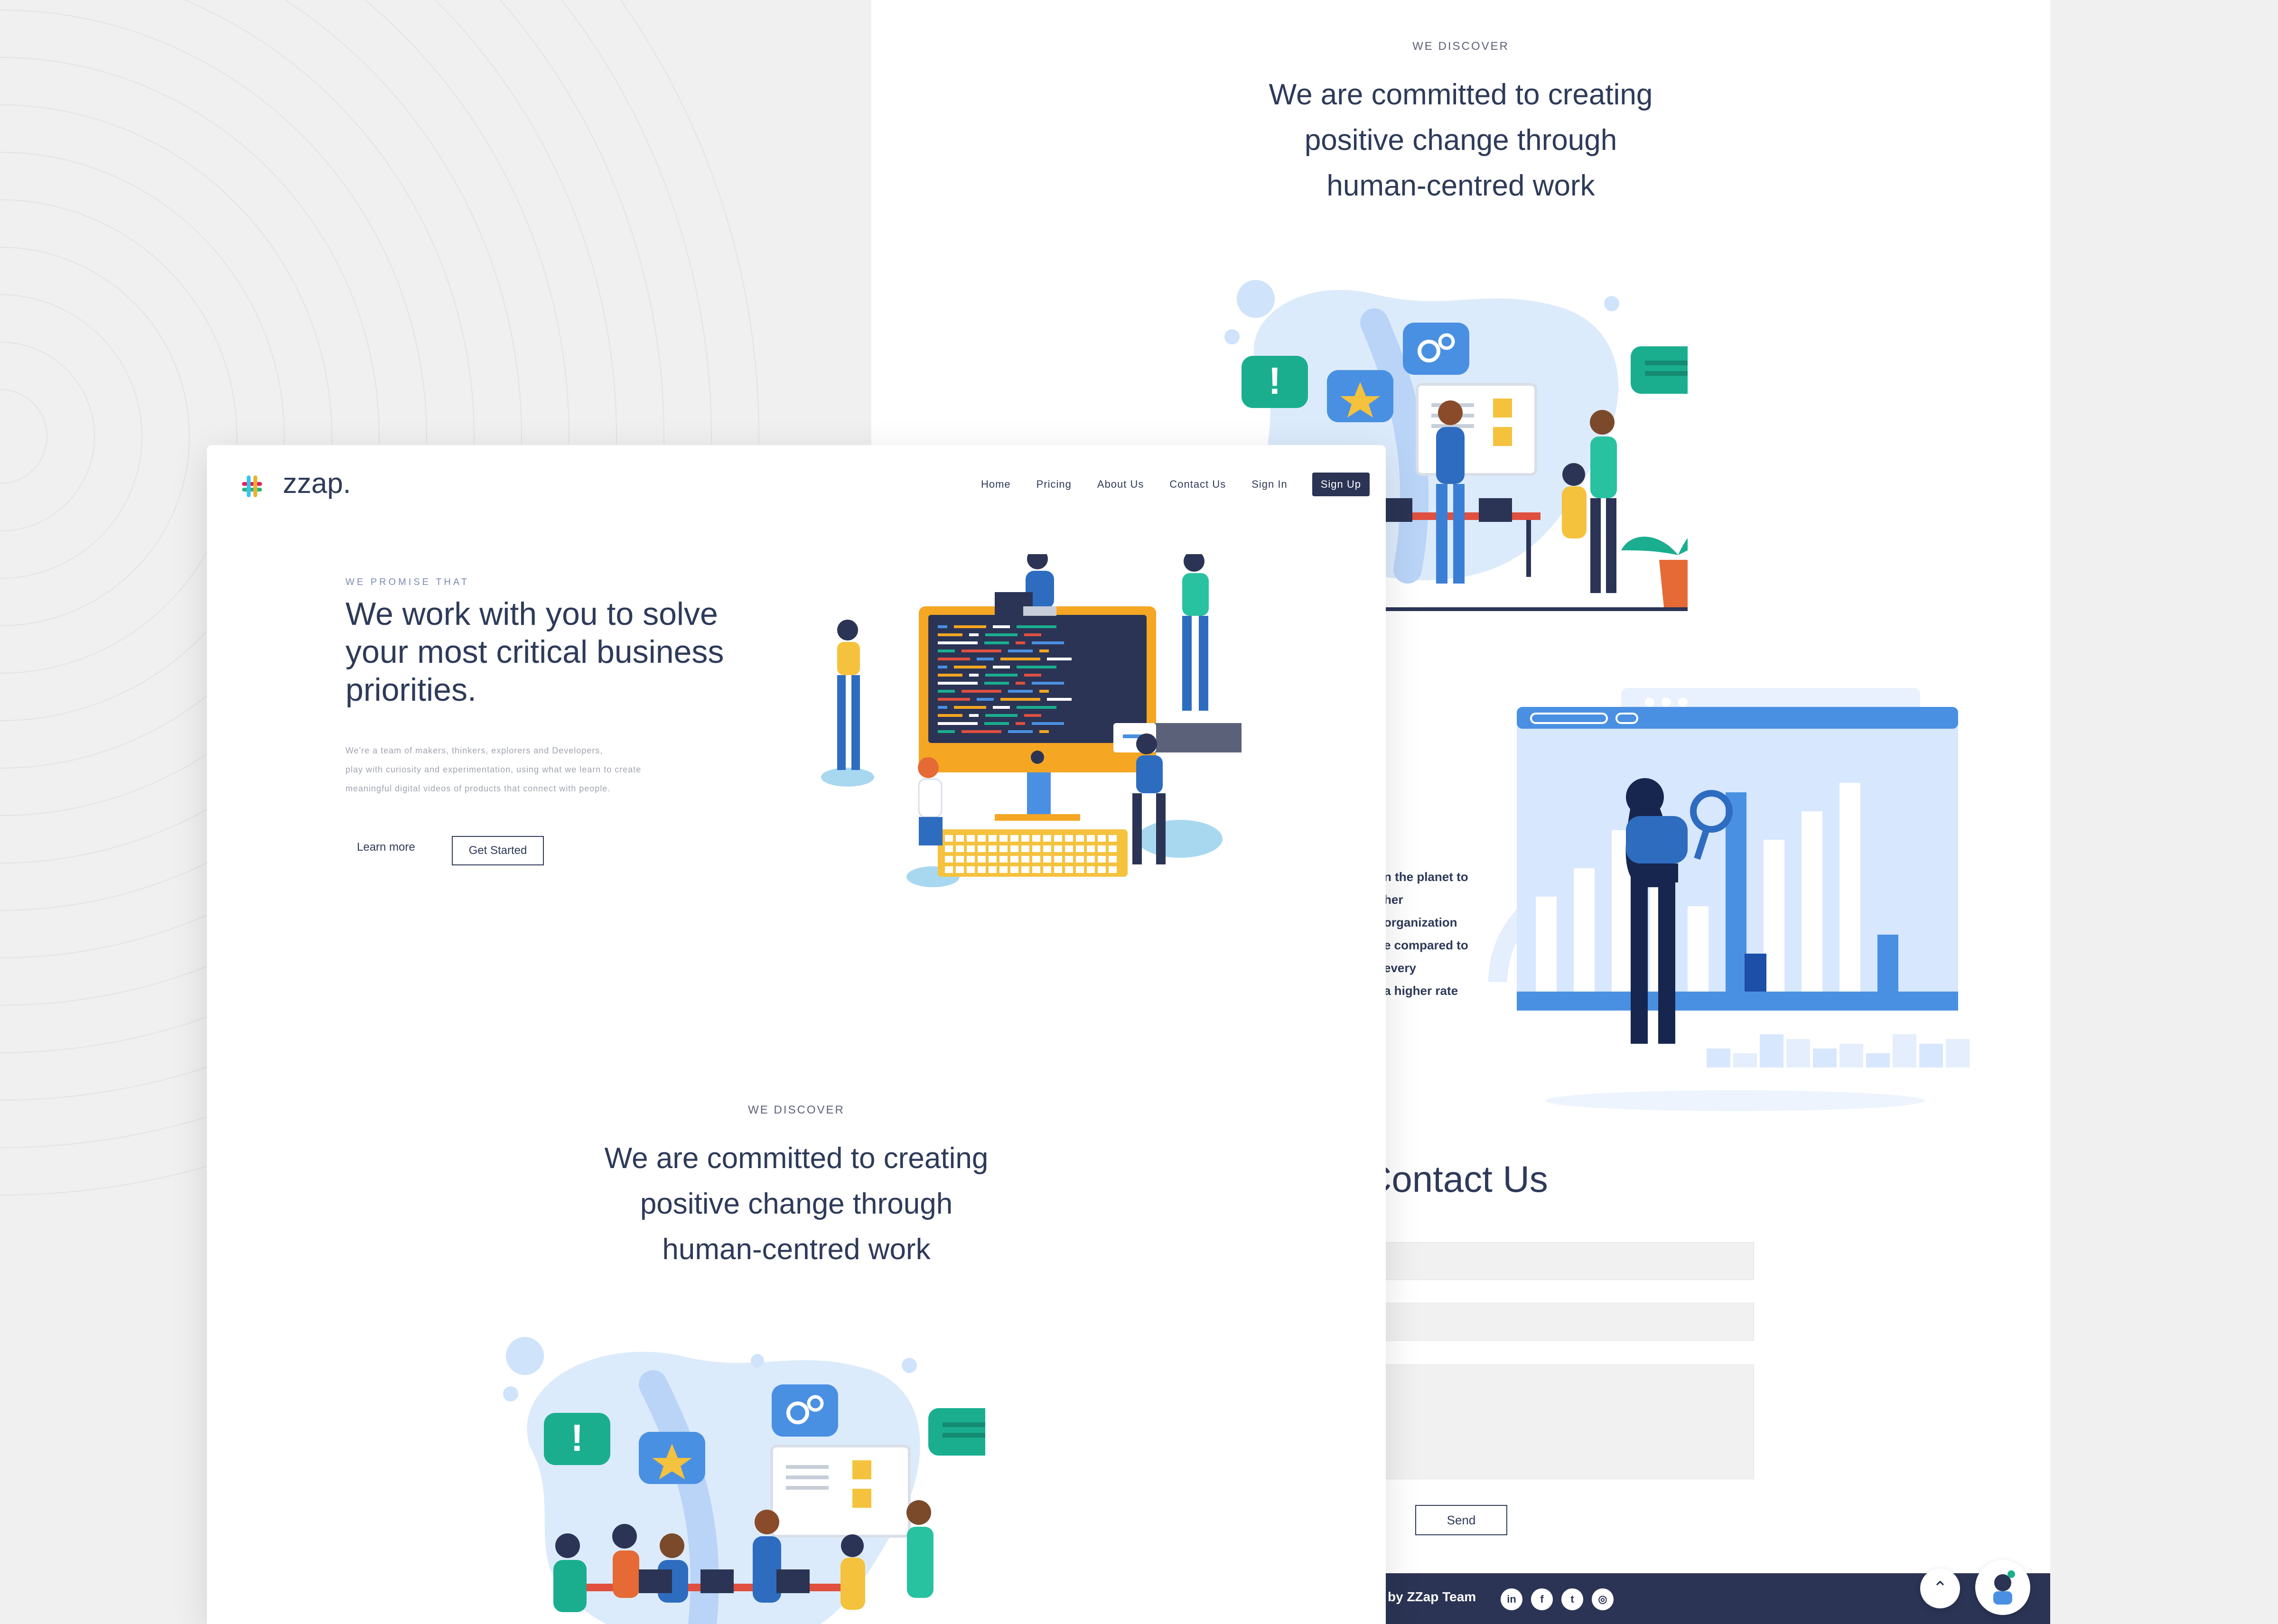 The height and width of the screenshot is (1624, 2278). What do you see at coordinates (1564, 1261) in the screenshot?
I see `contact-name-field` at bounding box center [1564, 1261].